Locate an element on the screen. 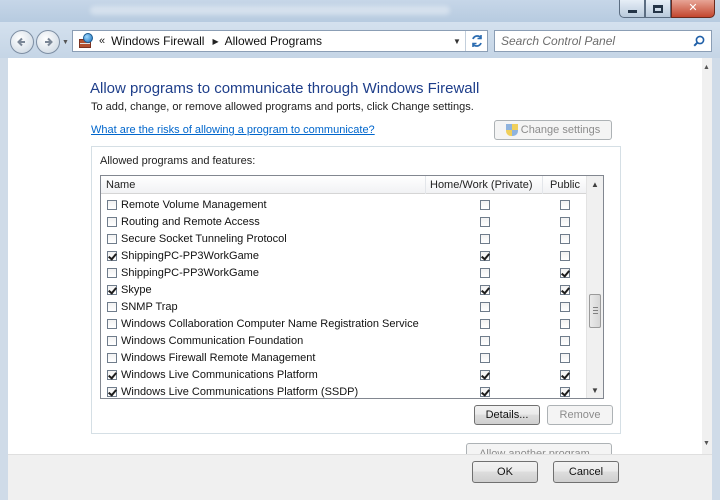 The width and height of the screenshot is (720, 500). breadcrumb-overflow: « is located at coordinates (102, 41).